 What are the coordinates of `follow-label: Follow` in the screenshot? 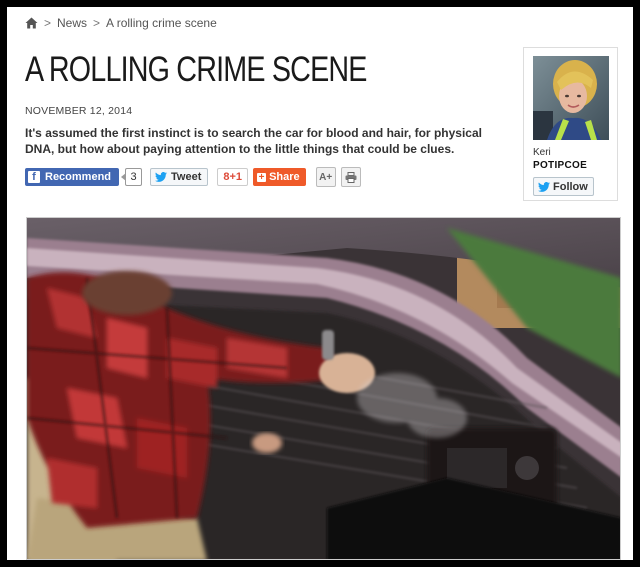 It's located at (570, 186).